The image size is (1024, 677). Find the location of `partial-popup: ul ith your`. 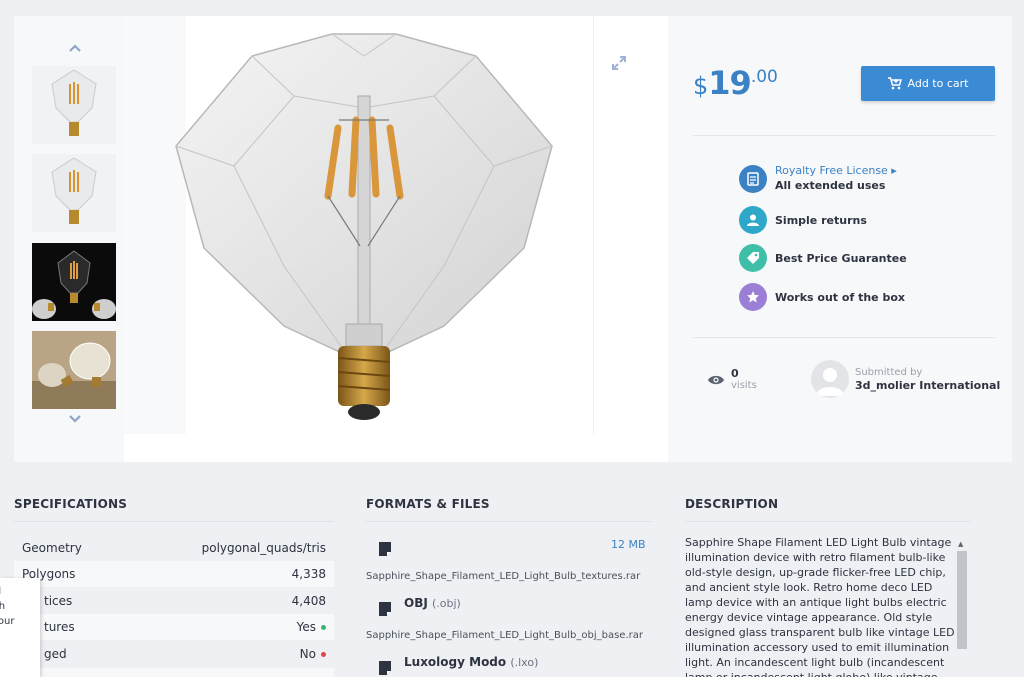

partial-popup: ul ith your is located at coordinates (20, 627).